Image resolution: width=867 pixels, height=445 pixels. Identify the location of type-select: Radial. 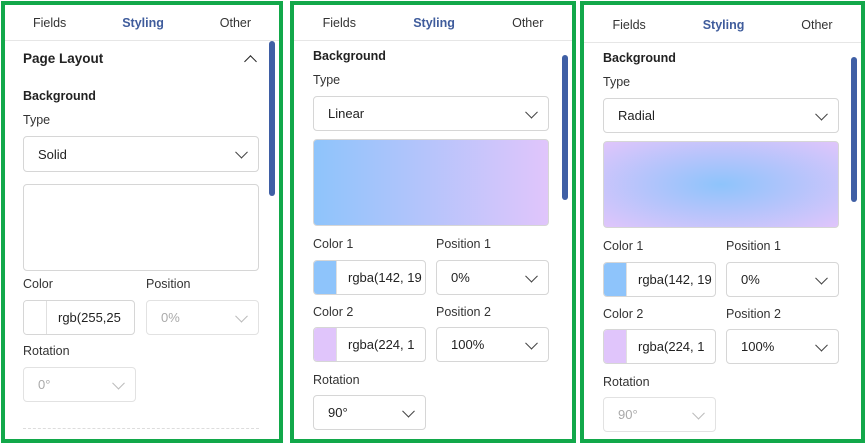
(721, 115).